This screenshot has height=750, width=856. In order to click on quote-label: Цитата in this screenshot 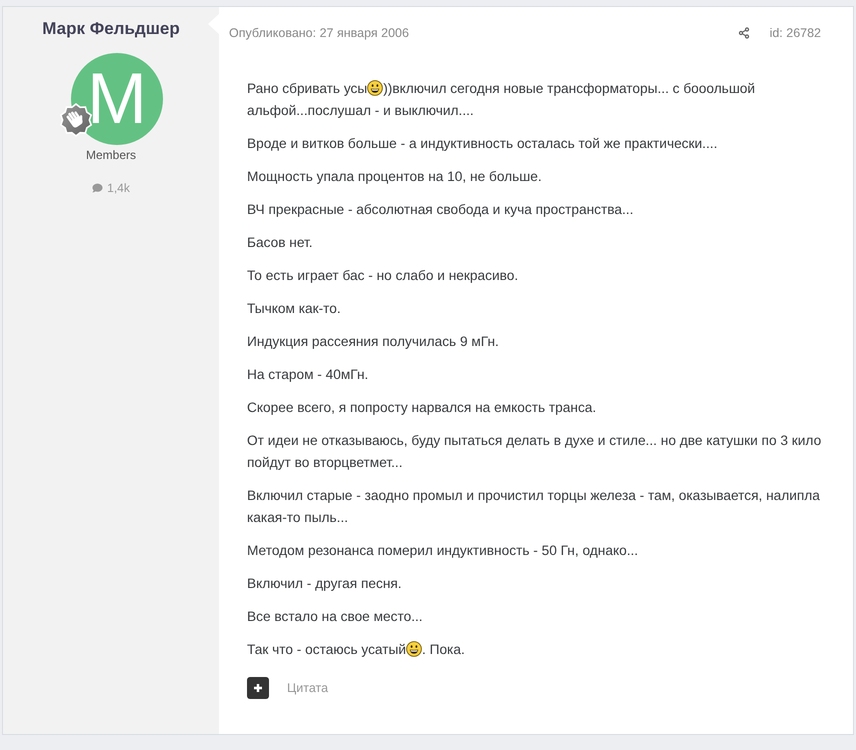, I will do `click(307, 688)`.